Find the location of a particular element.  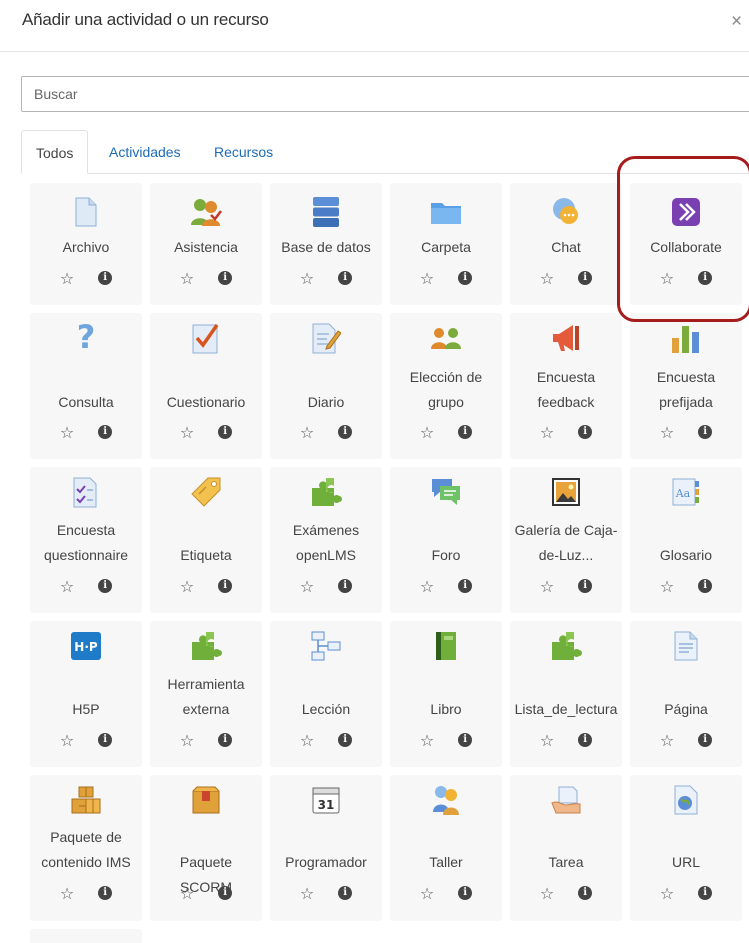

activity-tile: Paquete de contenido IMS ☆ i is located at coordinates (86, 848).